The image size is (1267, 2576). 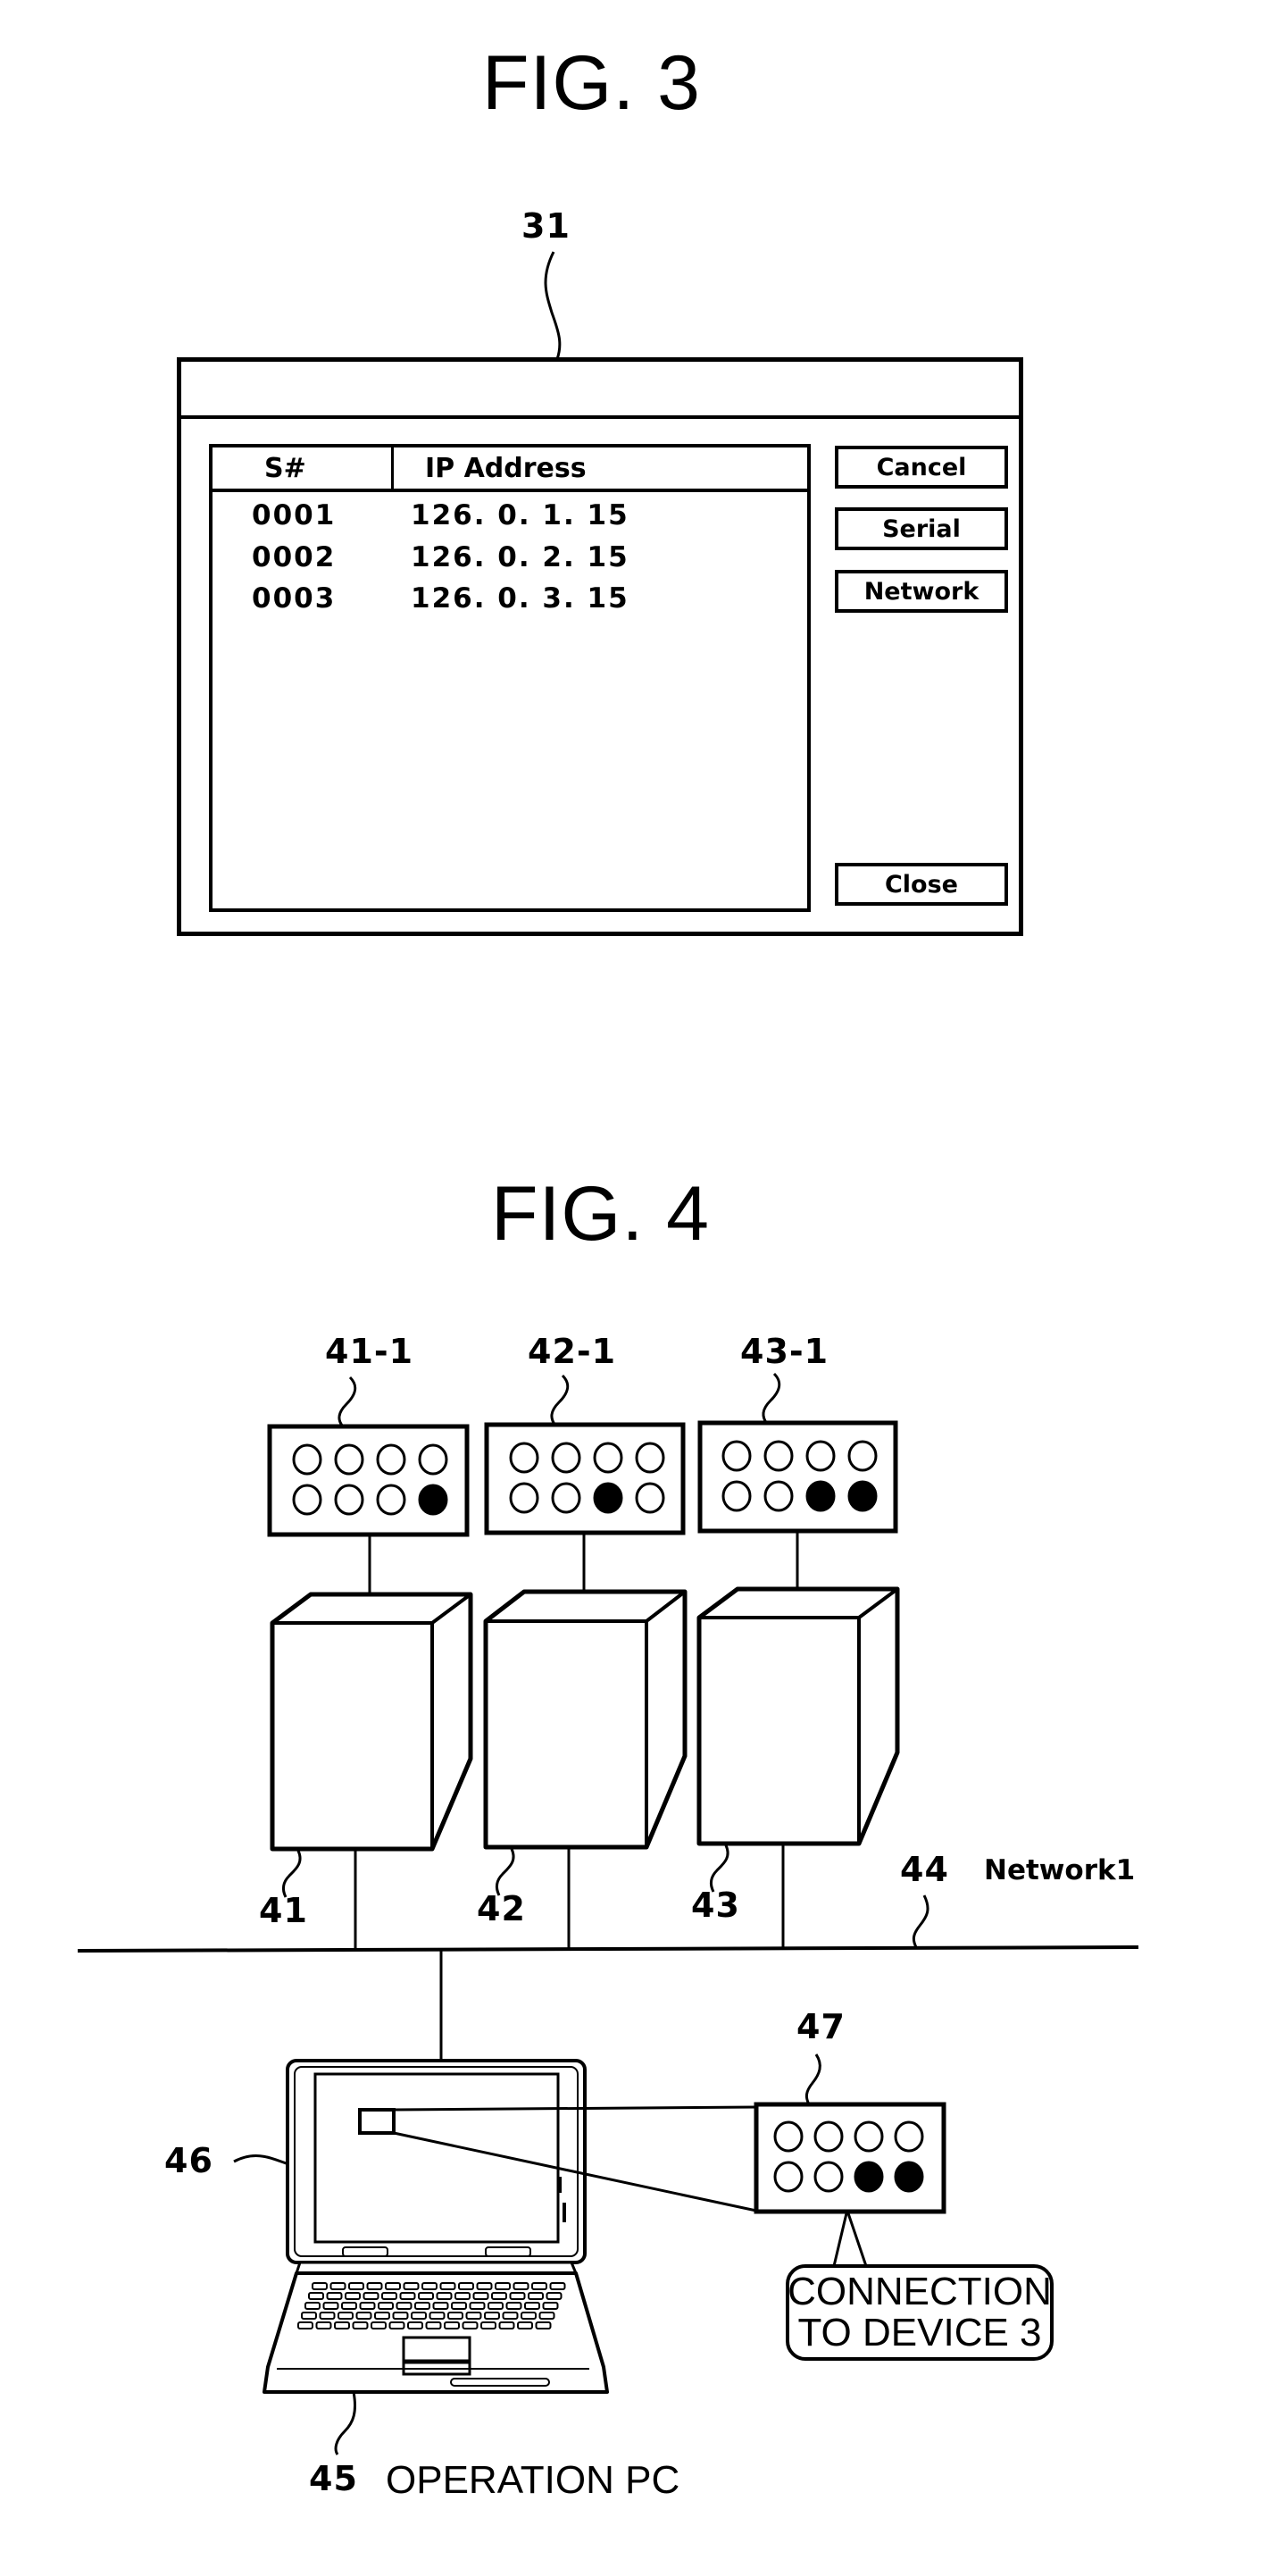 What do you see at coordinates (506, 469) in the screenshot?
I see `column-header-ip-address: IP Address` at bounding box center [506, 469].